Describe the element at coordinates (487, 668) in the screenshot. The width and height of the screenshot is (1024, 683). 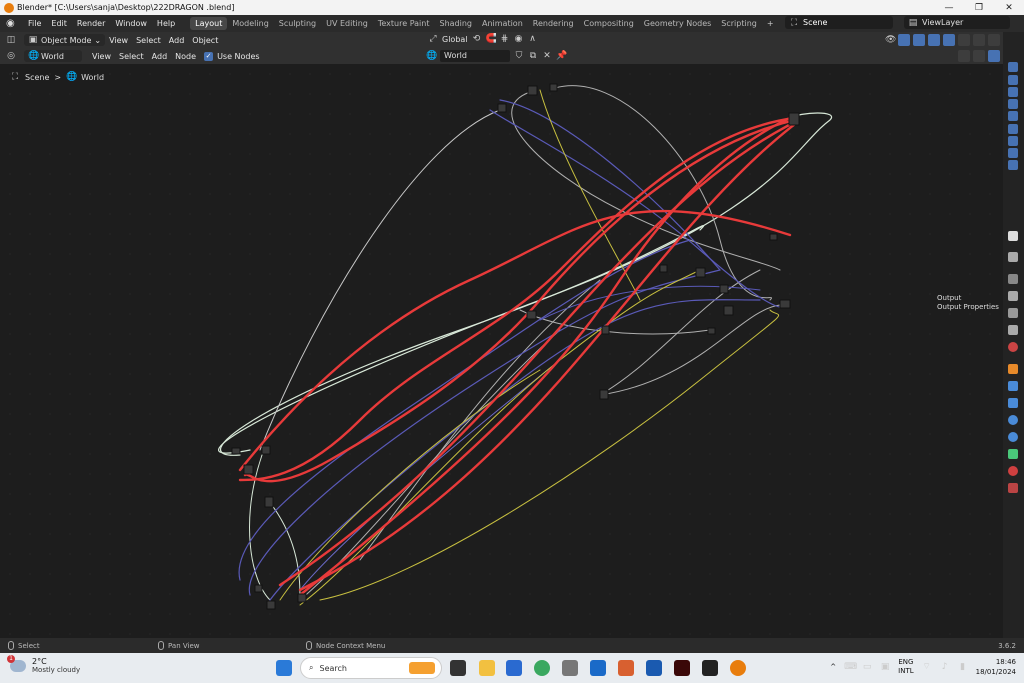
I see `file-explorer-icon` at that location.